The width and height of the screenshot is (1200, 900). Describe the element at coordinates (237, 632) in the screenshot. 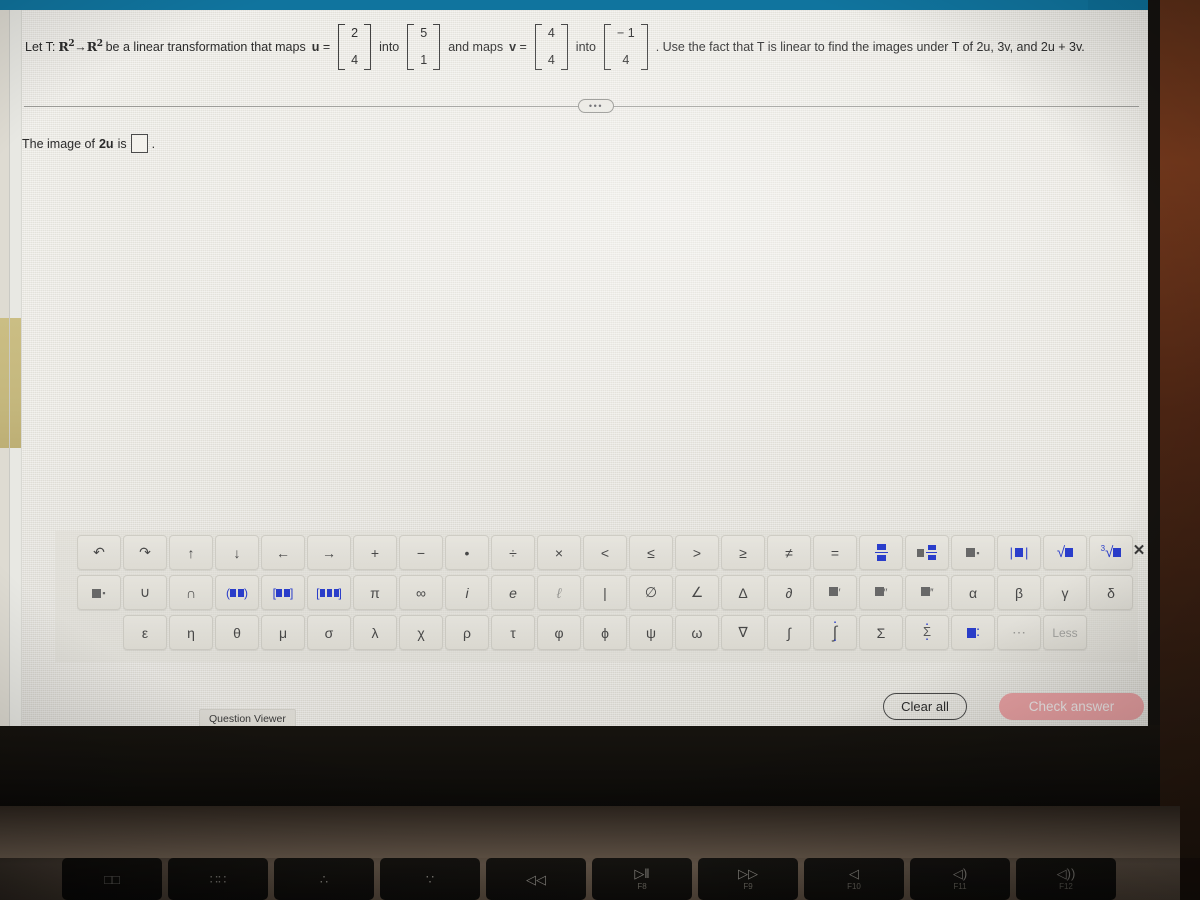

I see `theta-key: θ` at that location.